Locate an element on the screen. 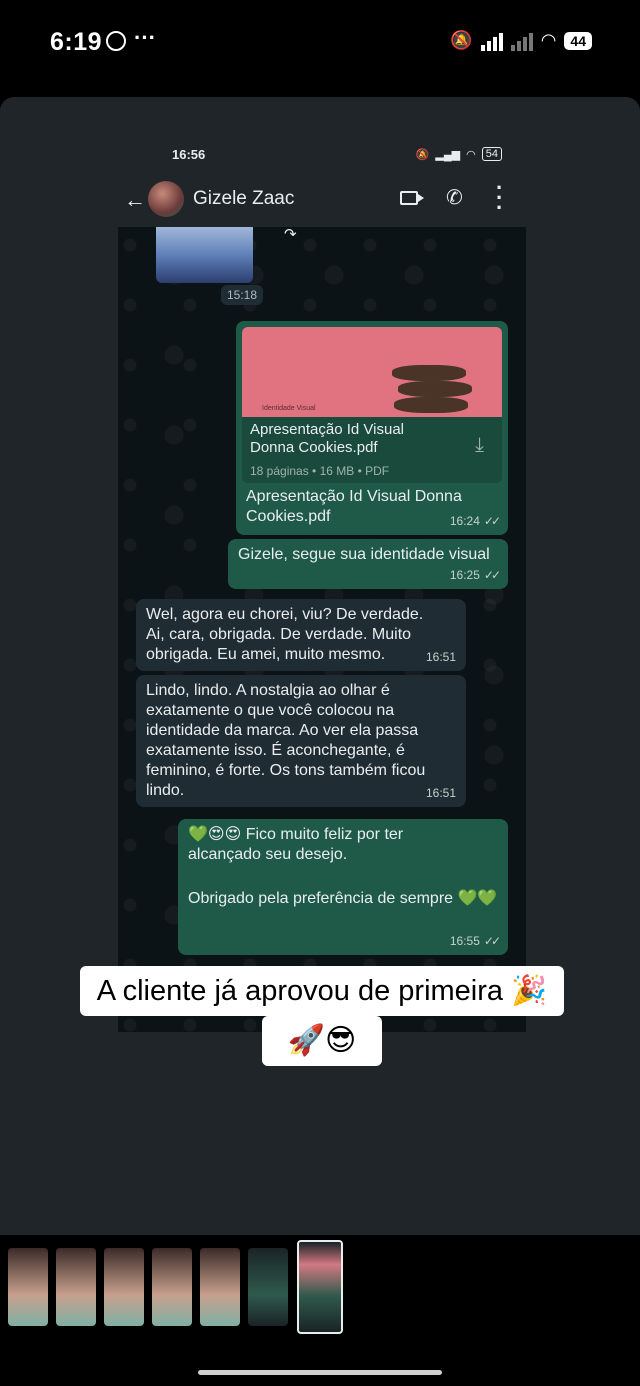 The height and width of the screenshot is (1386, 640). download-icon: ⤓ is located at coordinates (479, 445).